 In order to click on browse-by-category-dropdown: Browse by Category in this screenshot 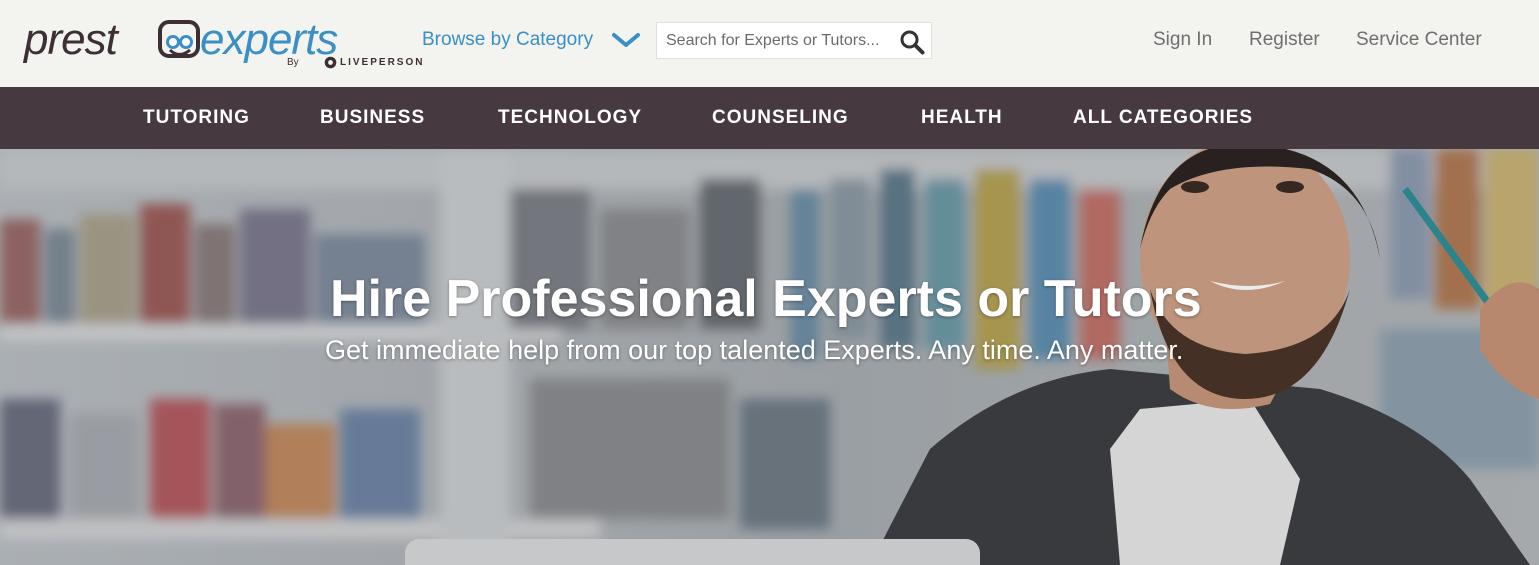, I will do `click(531, 40)`.